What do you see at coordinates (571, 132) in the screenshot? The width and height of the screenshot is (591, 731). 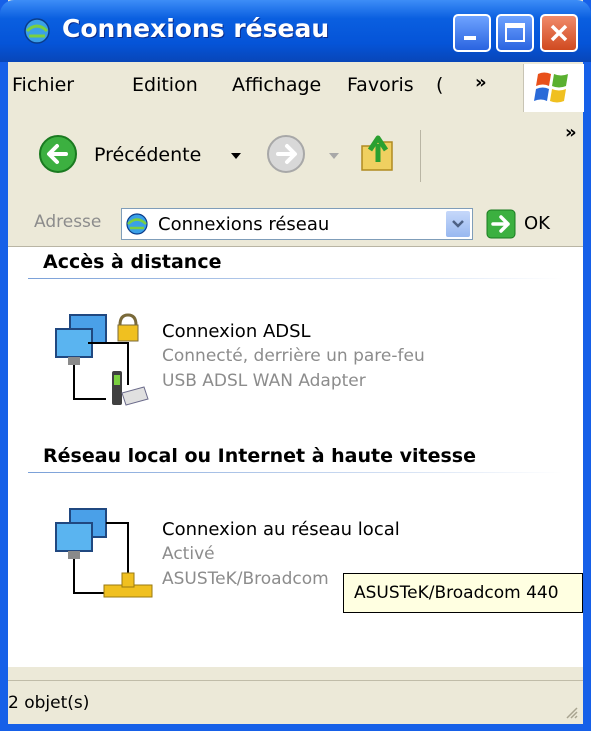 I see `toolbar-overflow-chevron: »` at bounding box center [571, 132].